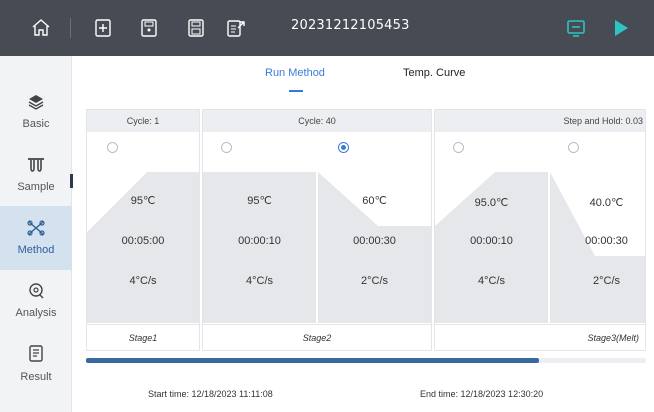 The image size is (654, 412). I want to click on run-icon, so click(621, 28).